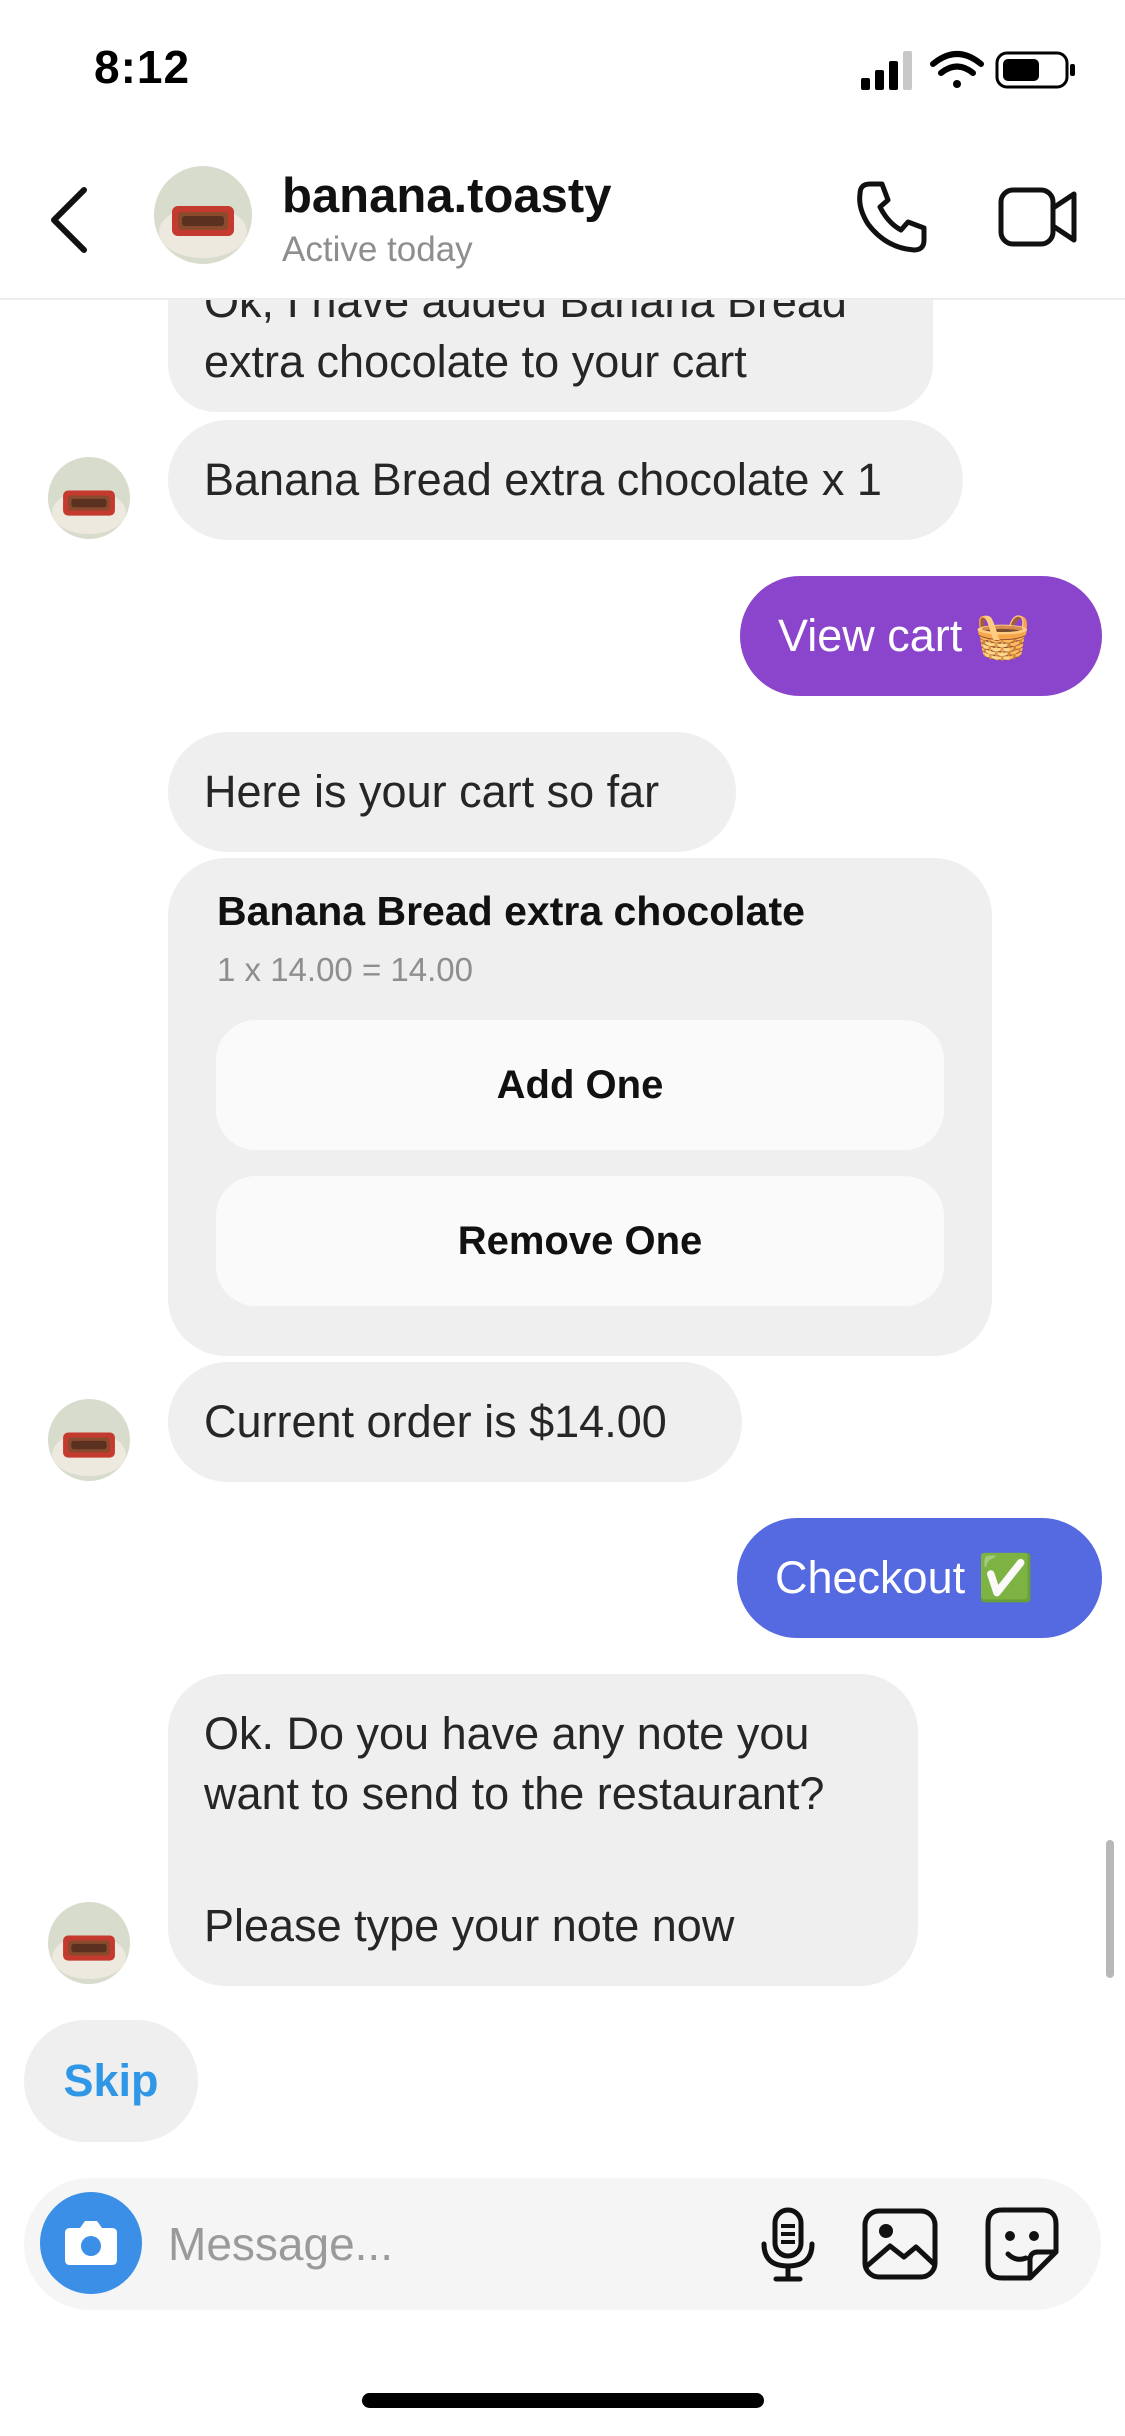 This screenshot has width=1125, height=2436. I want to click on microphone-button, so click(788, 2244).